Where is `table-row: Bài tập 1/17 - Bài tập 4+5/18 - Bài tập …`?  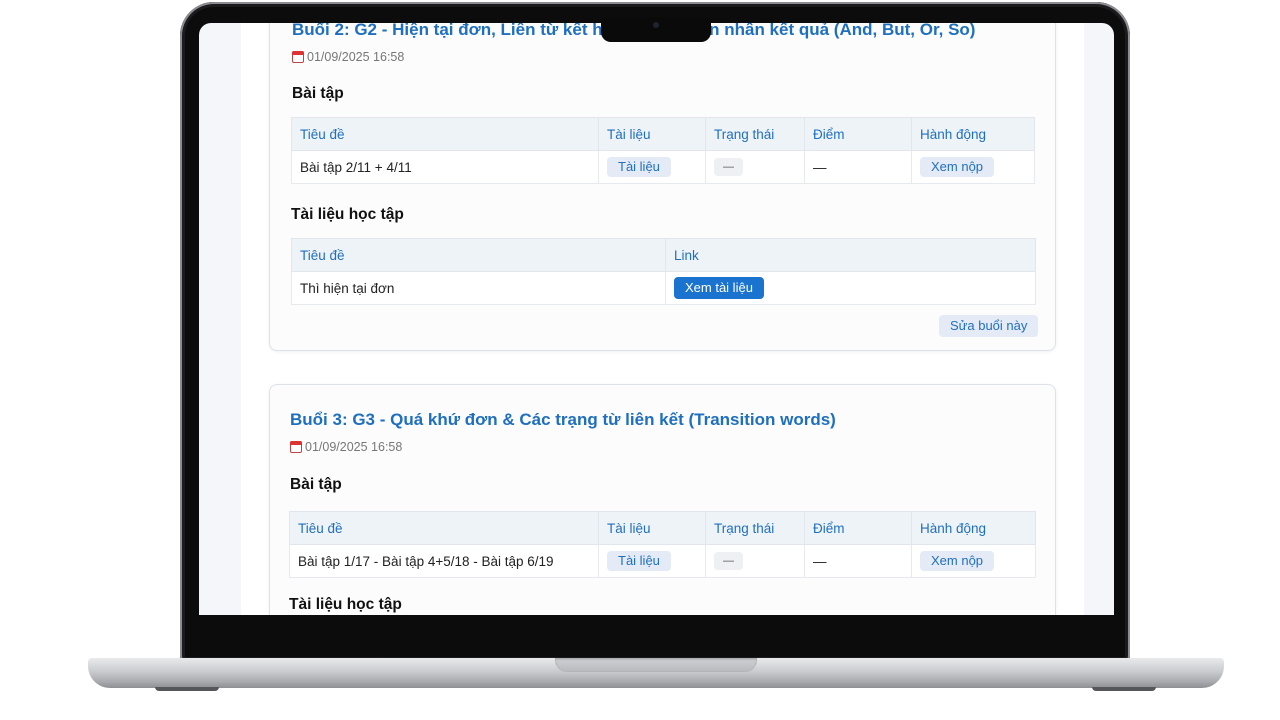
table-row: Bài tập 1/17 - Bài tập 4+5/18 - Bài tập … is located at coordinates (662, 561).